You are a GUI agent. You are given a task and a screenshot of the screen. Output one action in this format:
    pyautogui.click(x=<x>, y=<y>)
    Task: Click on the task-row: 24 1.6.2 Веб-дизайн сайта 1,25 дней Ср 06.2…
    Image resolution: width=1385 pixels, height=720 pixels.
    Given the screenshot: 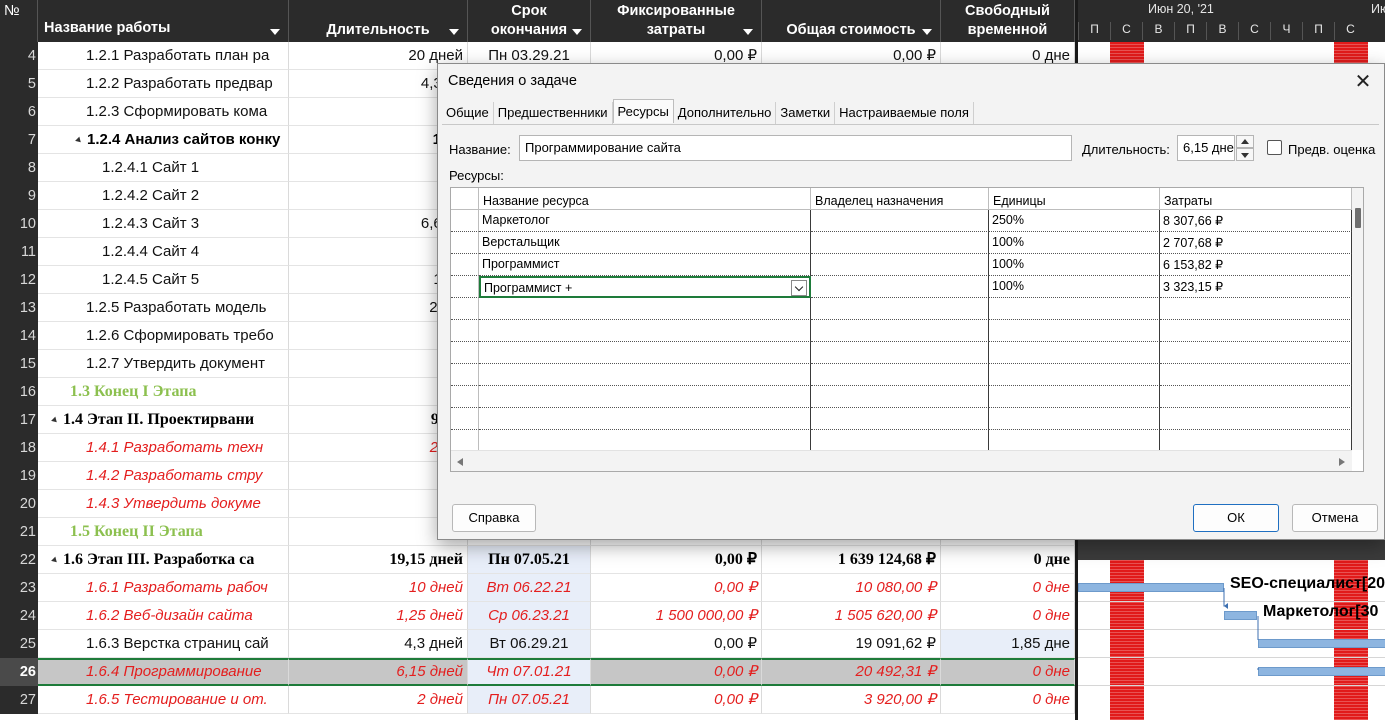 What is the action you would take?
    pyautogui.click(x=537, y=616)
    